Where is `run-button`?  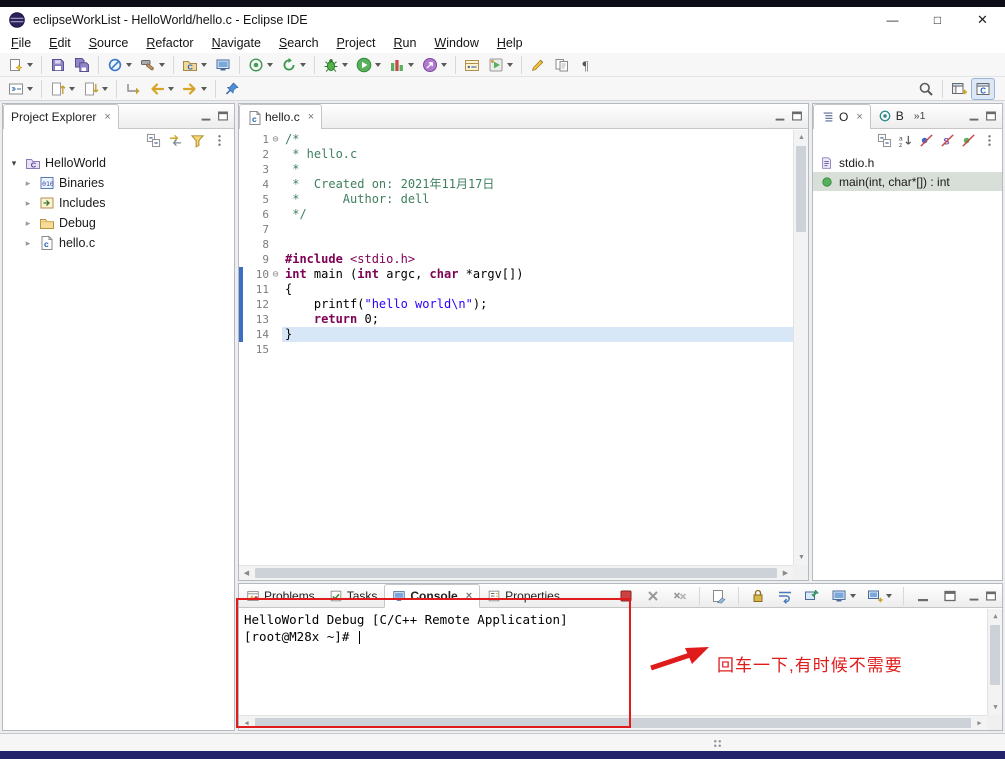
run-button is located at coordinates (368, 65).